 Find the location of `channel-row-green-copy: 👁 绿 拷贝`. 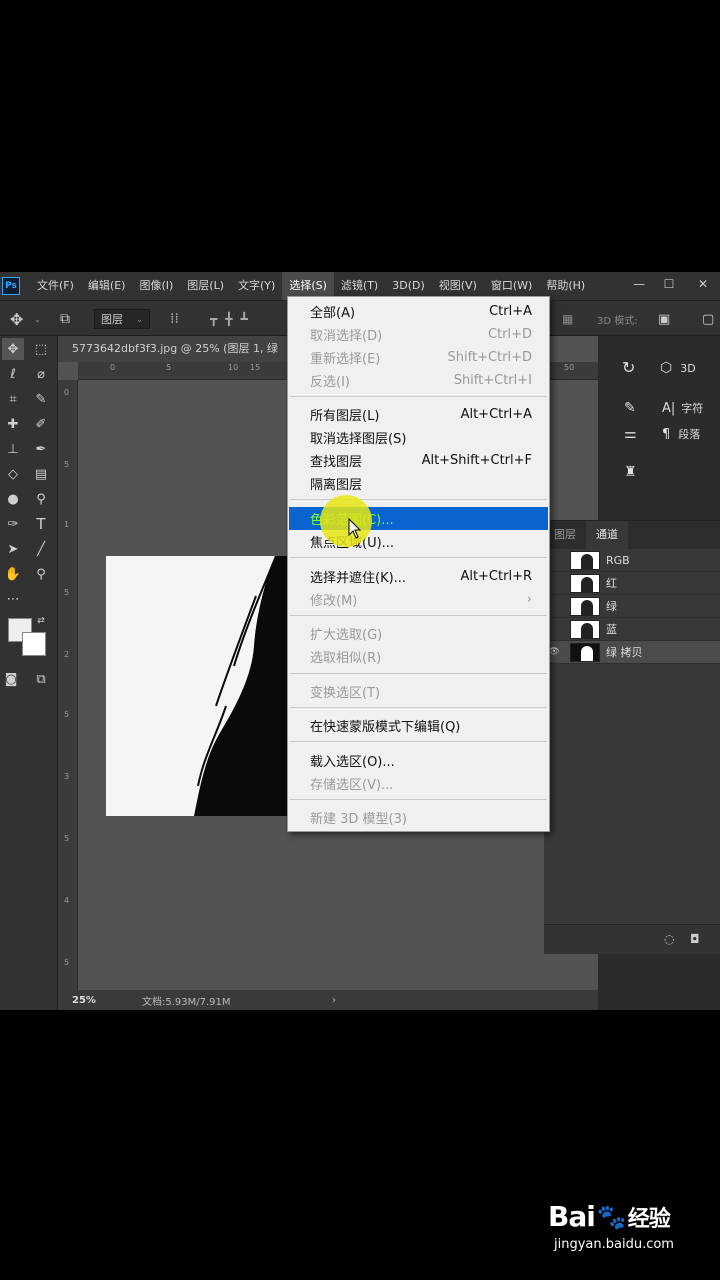

channel-row-green-copy: 👁 绿 拷贝 is located at coordinates (632, 652).